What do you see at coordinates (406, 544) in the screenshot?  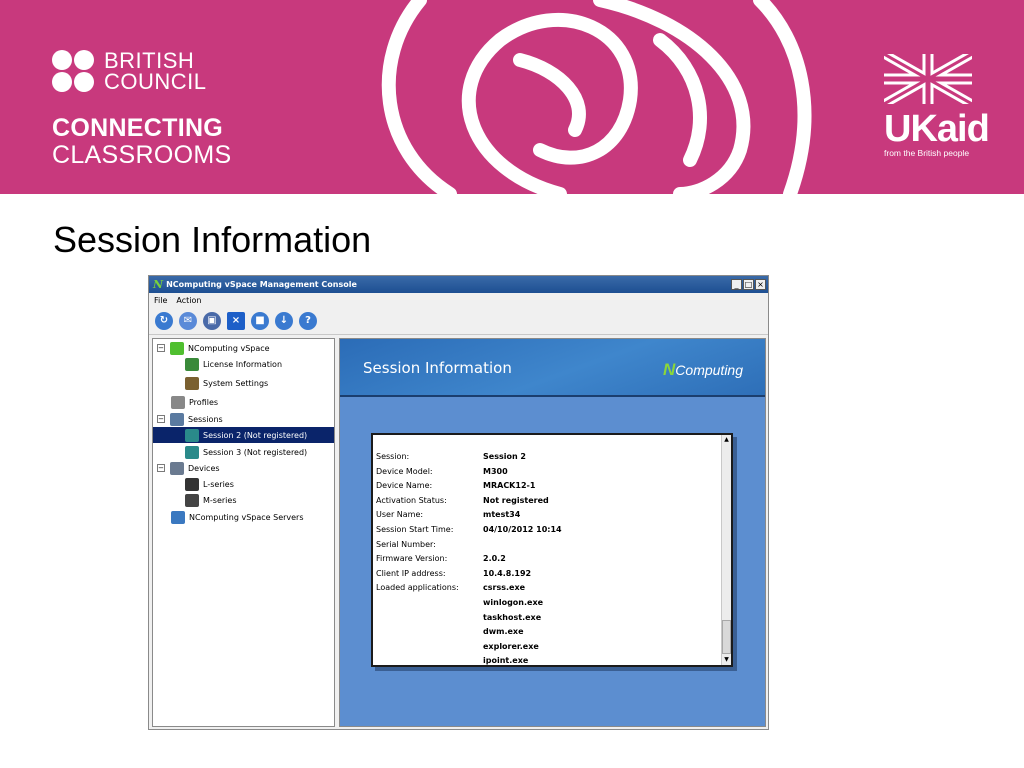 I see `info-label: Serial Number:` at bounding box center [406, 544].